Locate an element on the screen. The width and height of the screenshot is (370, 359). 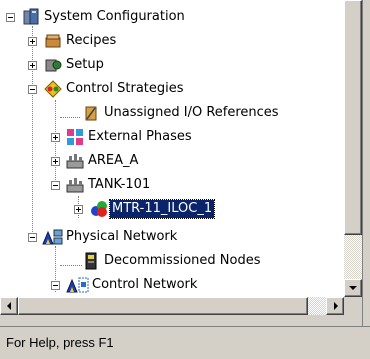
tree-item-recipes: Recipes is located at coordinates (172, 43).